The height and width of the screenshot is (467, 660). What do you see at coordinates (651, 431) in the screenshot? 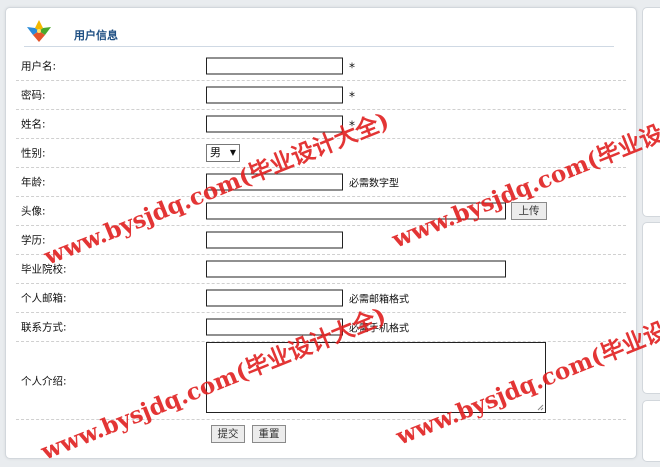
I see `side-panel-bottom` at bounding box center [651, 431].